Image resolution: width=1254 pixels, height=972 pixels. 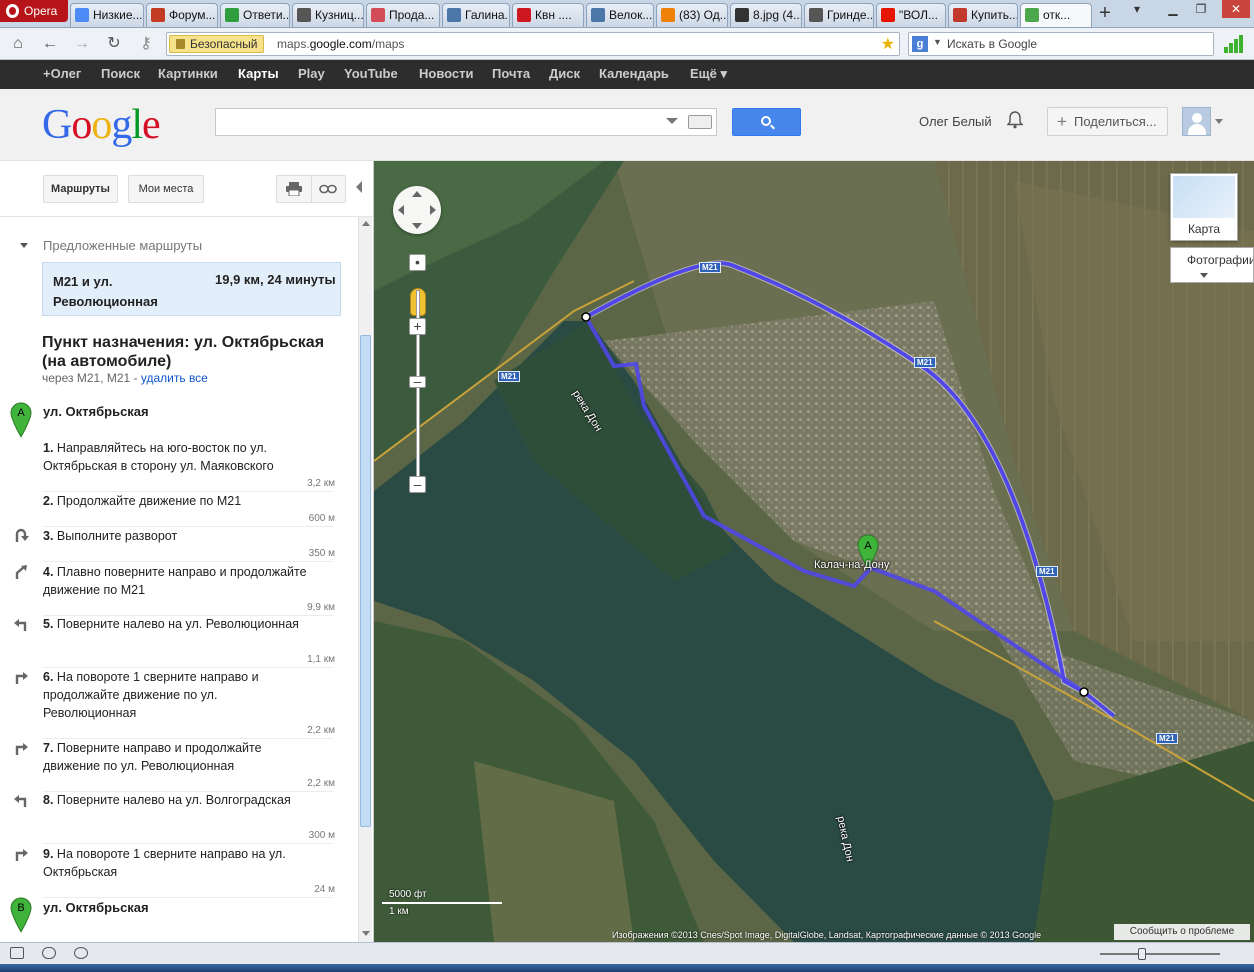 I want to click on zoom-slider-handle: –, so click(x=417, y=381).